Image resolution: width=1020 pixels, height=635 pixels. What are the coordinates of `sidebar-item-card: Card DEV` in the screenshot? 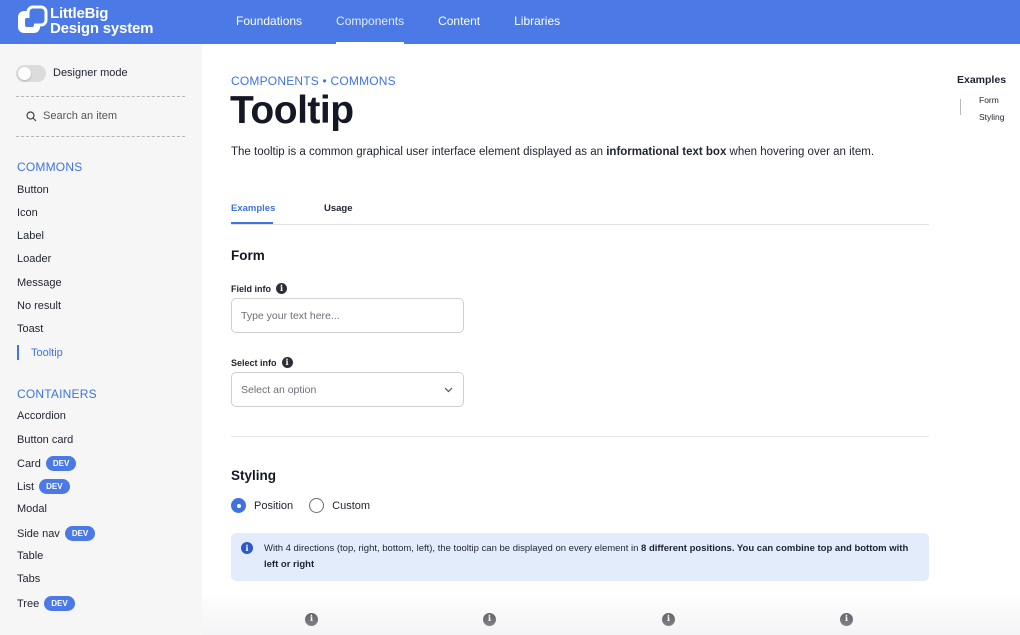 It's located at (47, 463).